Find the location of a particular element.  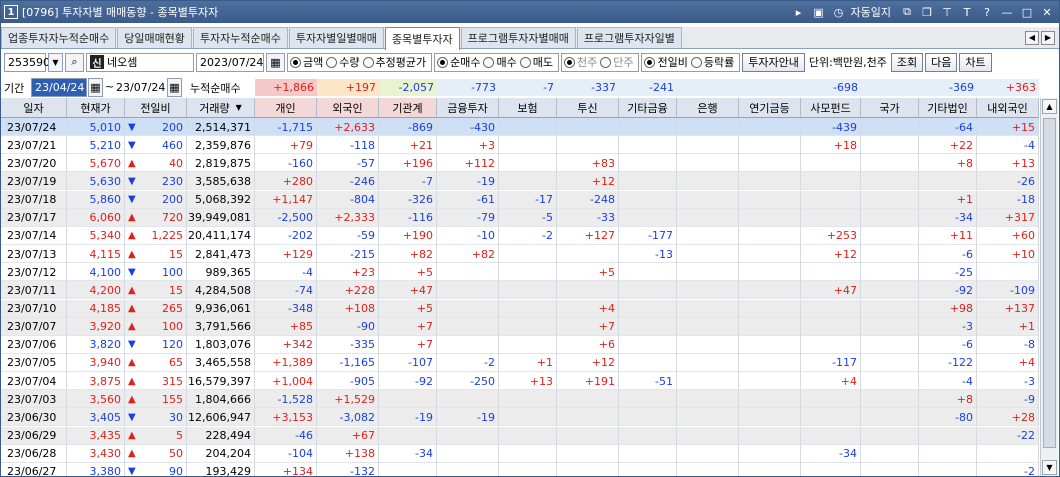

auto-log-label: 자동일지 is located at coordinates (871, 12).